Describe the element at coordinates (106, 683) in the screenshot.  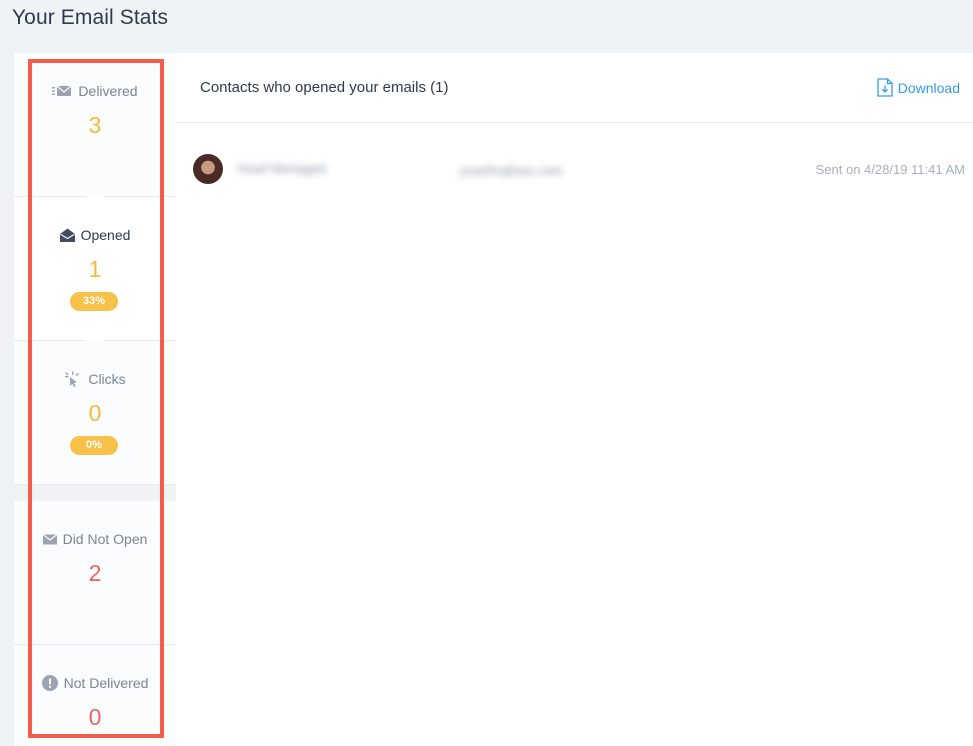
I see `stat-label: Not Delivered` at that location.